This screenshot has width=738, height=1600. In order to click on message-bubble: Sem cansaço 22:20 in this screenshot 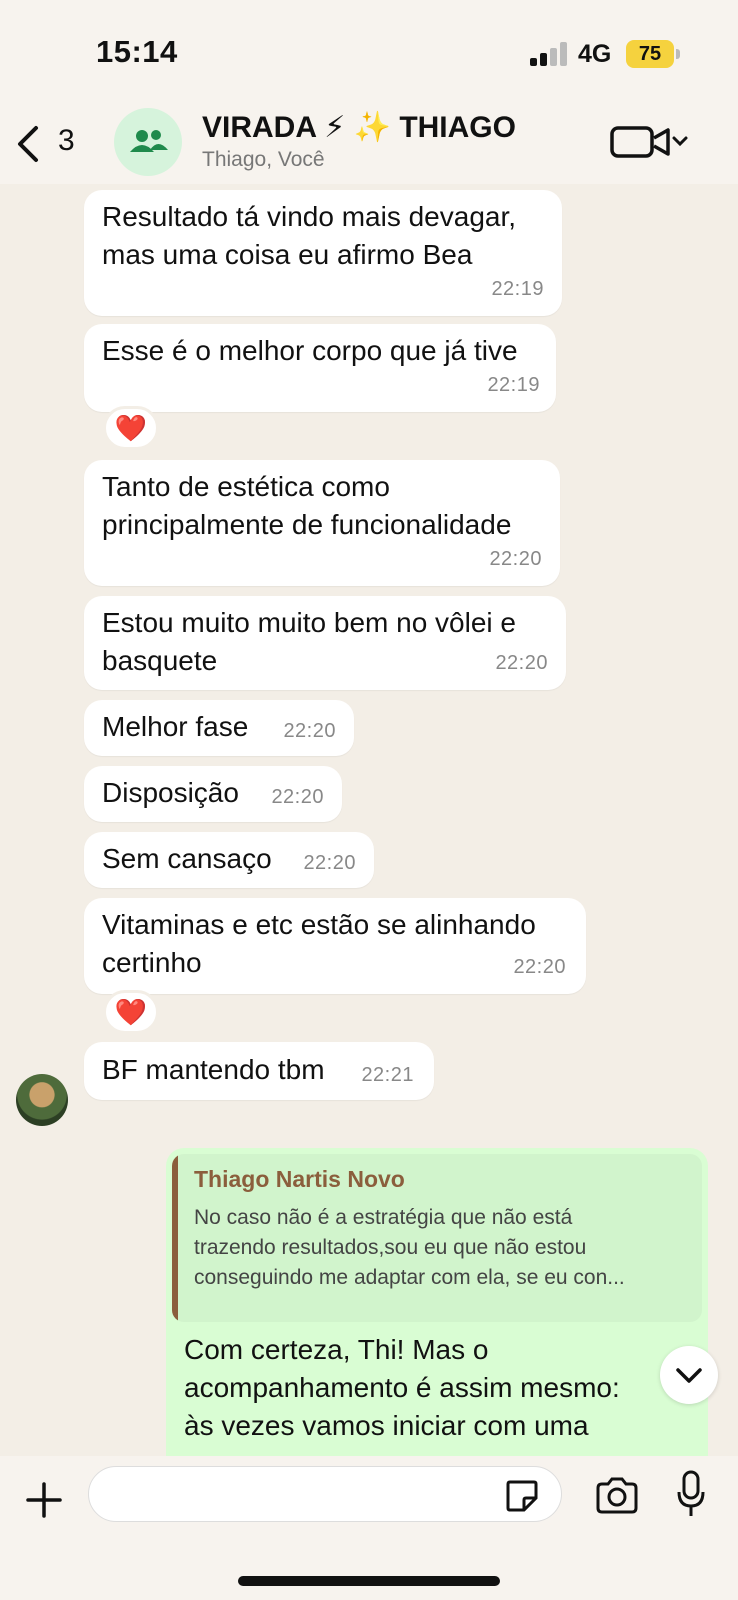, I will do `click(229, 860)`.